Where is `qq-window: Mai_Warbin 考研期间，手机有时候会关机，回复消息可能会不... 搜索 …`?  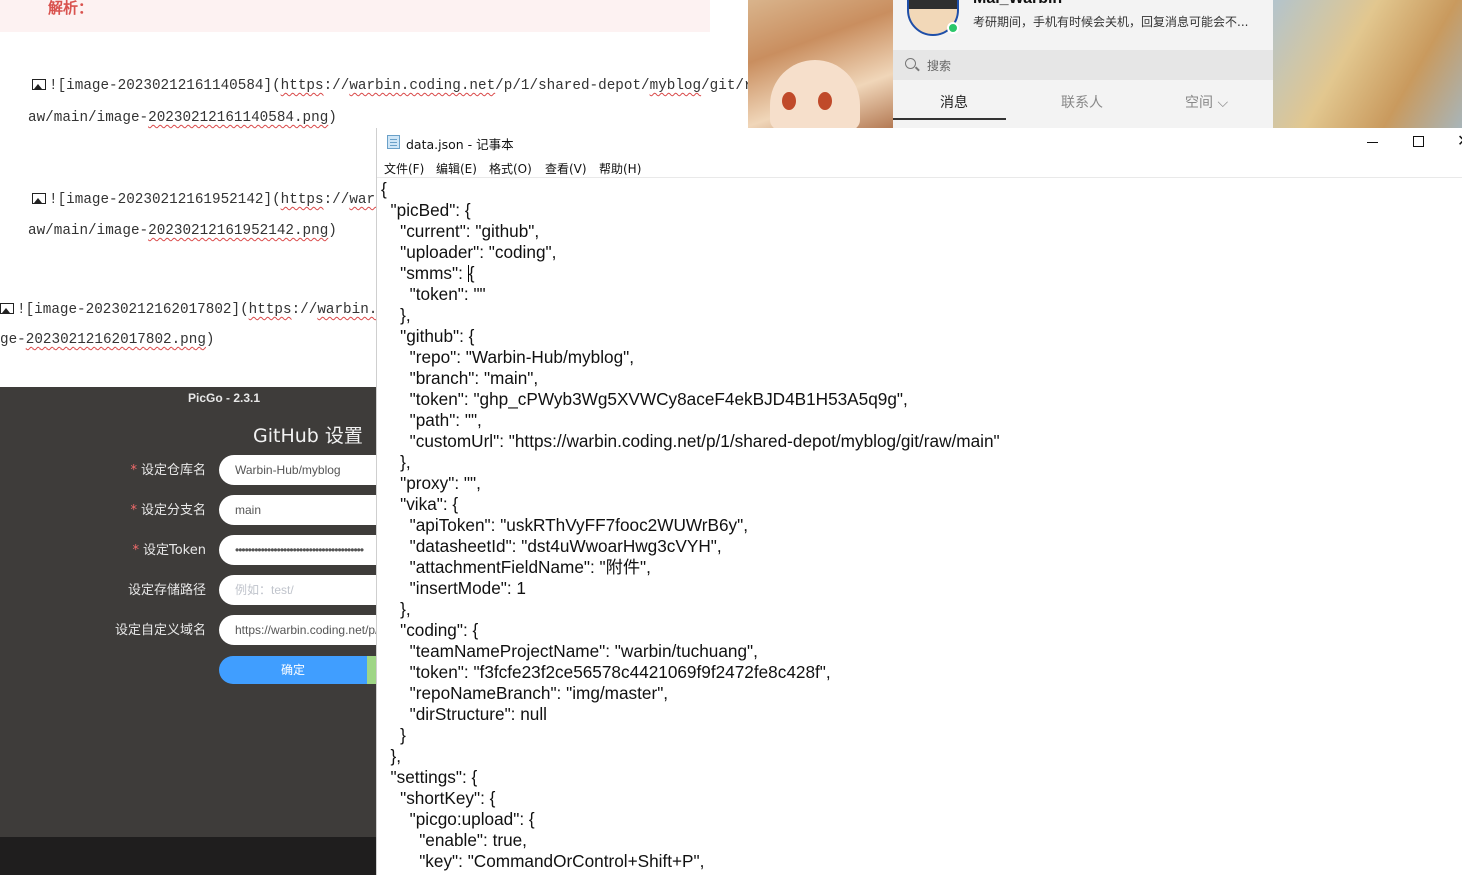
qq-window: Mai_Warbin 考研期间，手机有时候会关机，回复消息可能会不... 搜索 … is located at coordinates (1105, 64).